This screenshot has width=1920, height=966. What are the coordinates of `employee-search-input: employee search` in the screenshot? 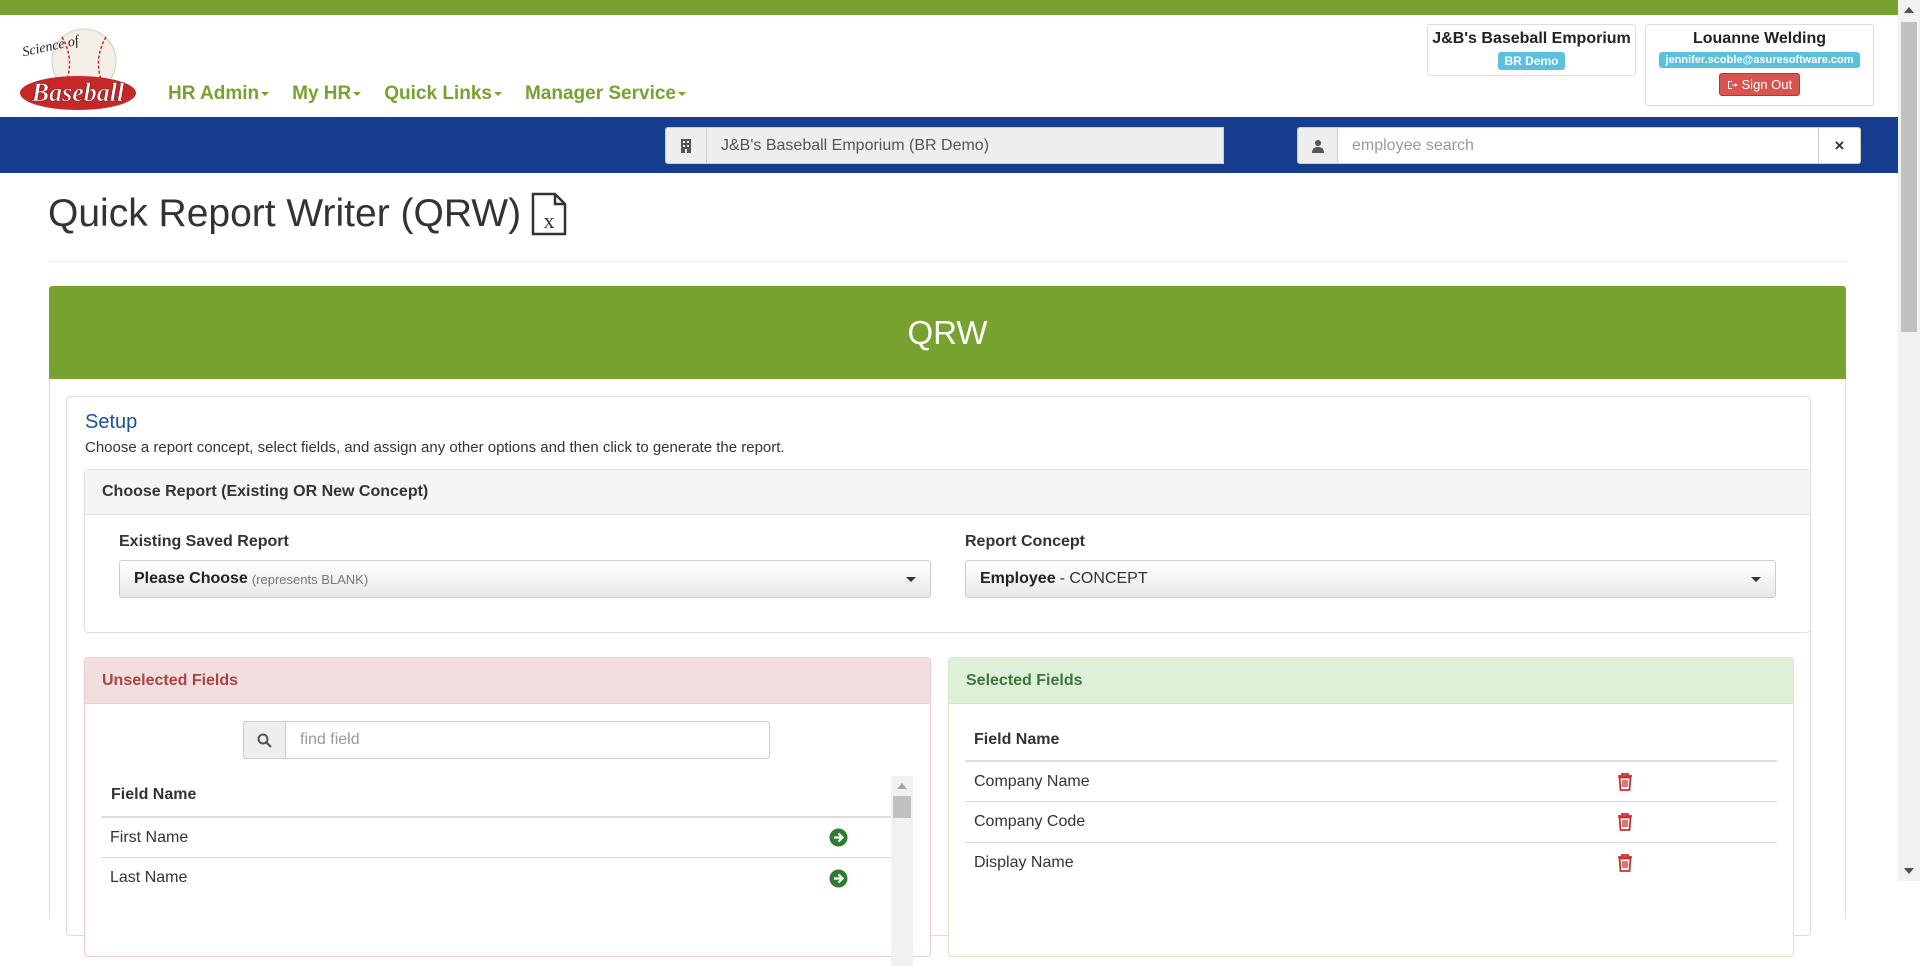 It's located at (1578, 145).